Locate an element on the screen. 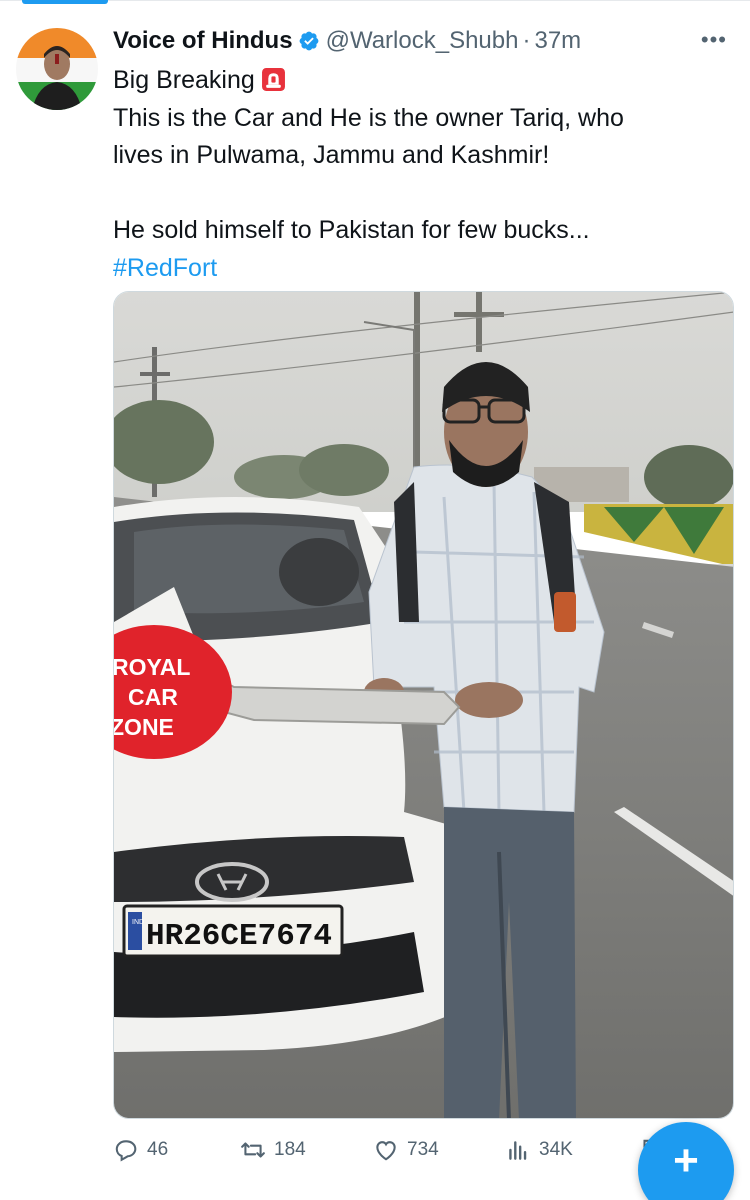 The width and height of the screenshot is (750, 1200). repost-icon is located at coordinates (253, 1150).